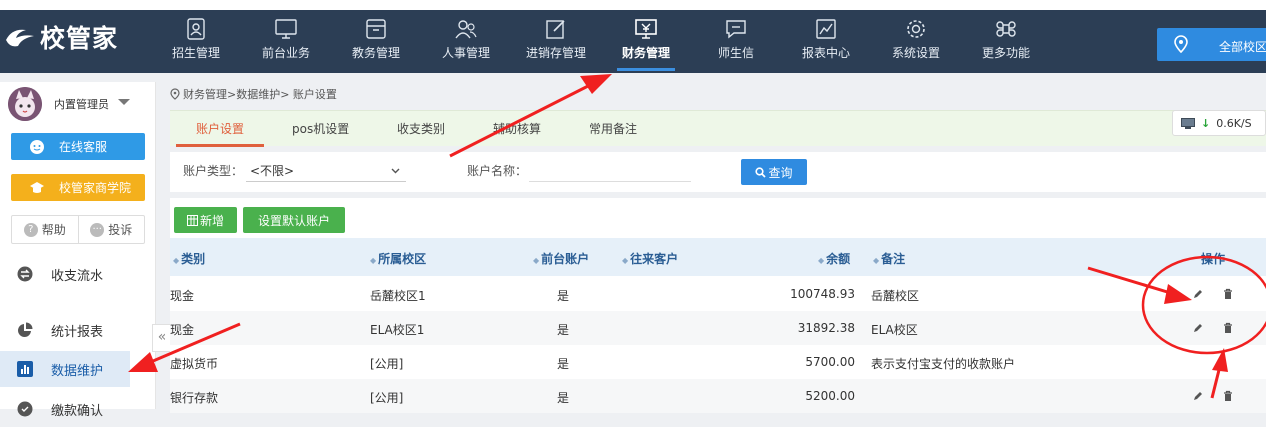 This screenshot has height=427, width=1266. I want to click on nav-finance: 财务管理, so click(646, 41).